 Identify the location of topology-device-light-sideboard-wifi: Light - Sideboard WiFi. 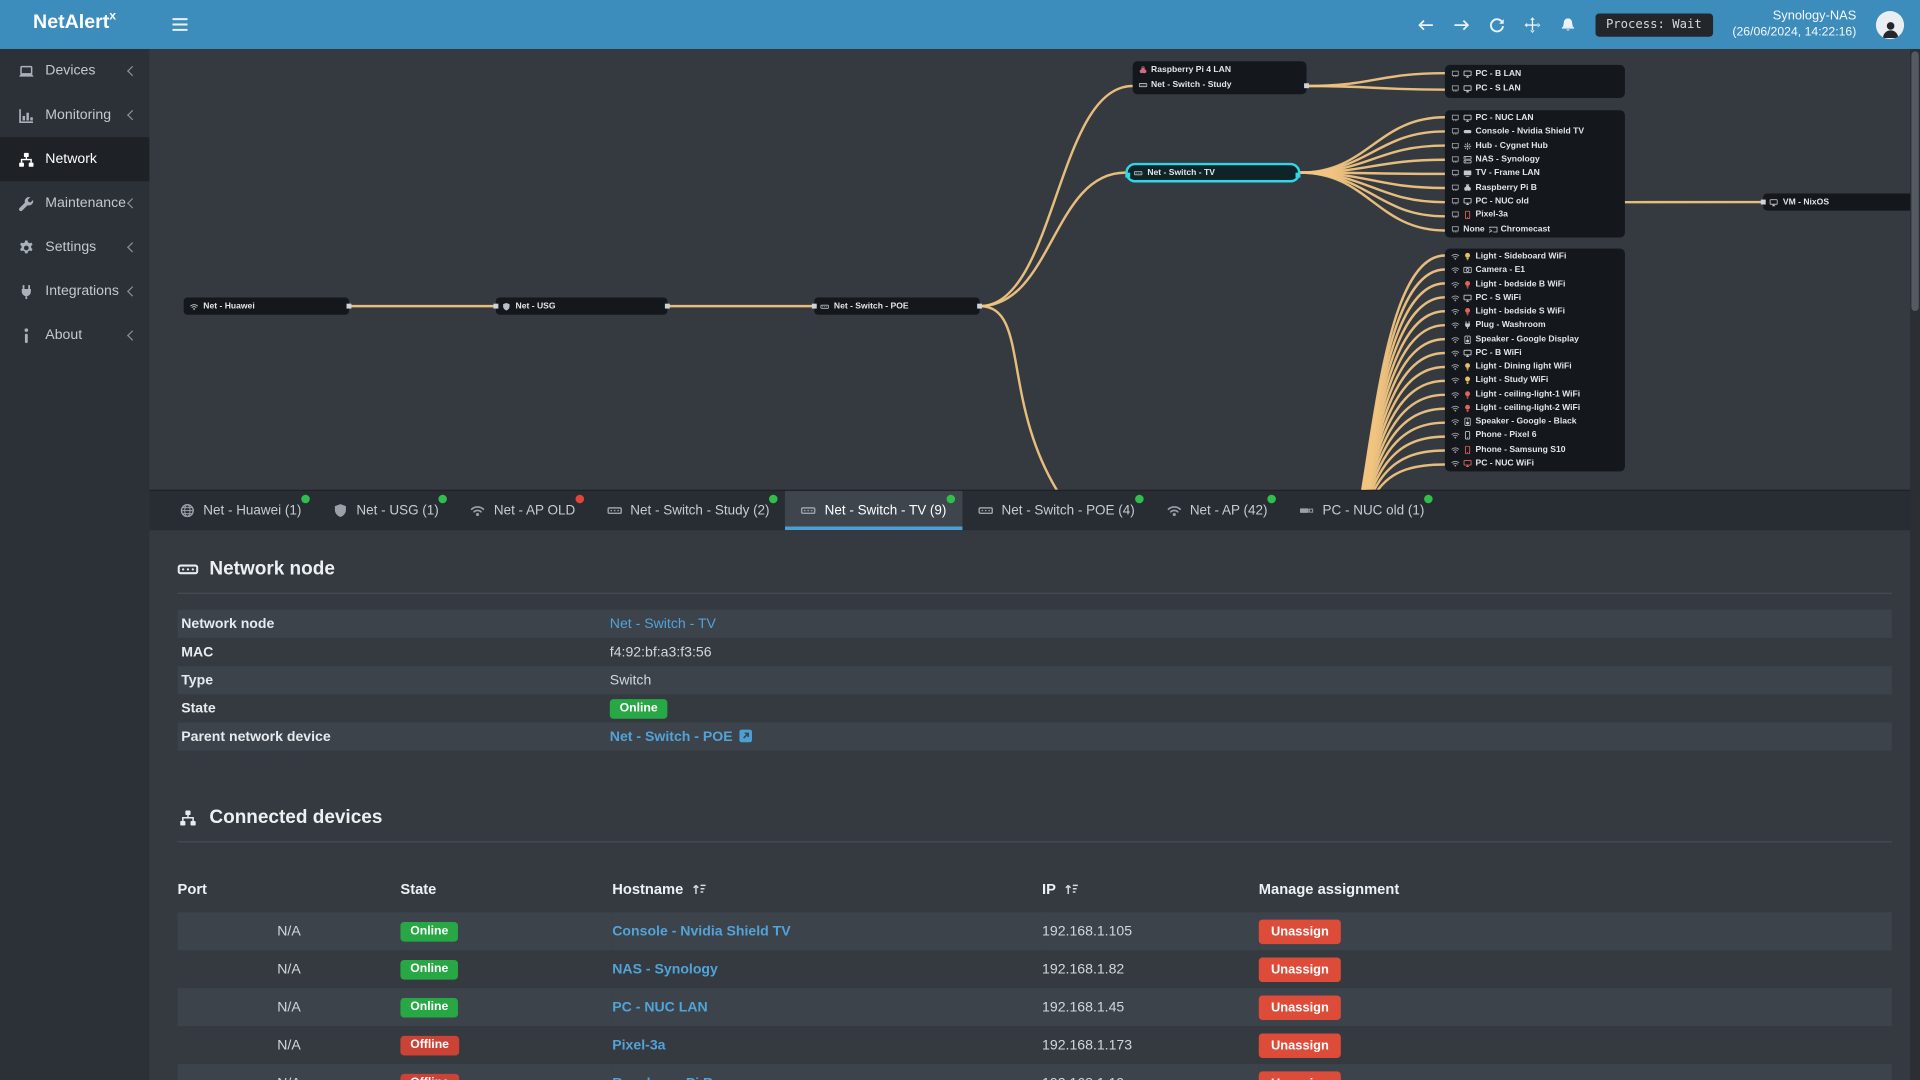
(1535, 257).